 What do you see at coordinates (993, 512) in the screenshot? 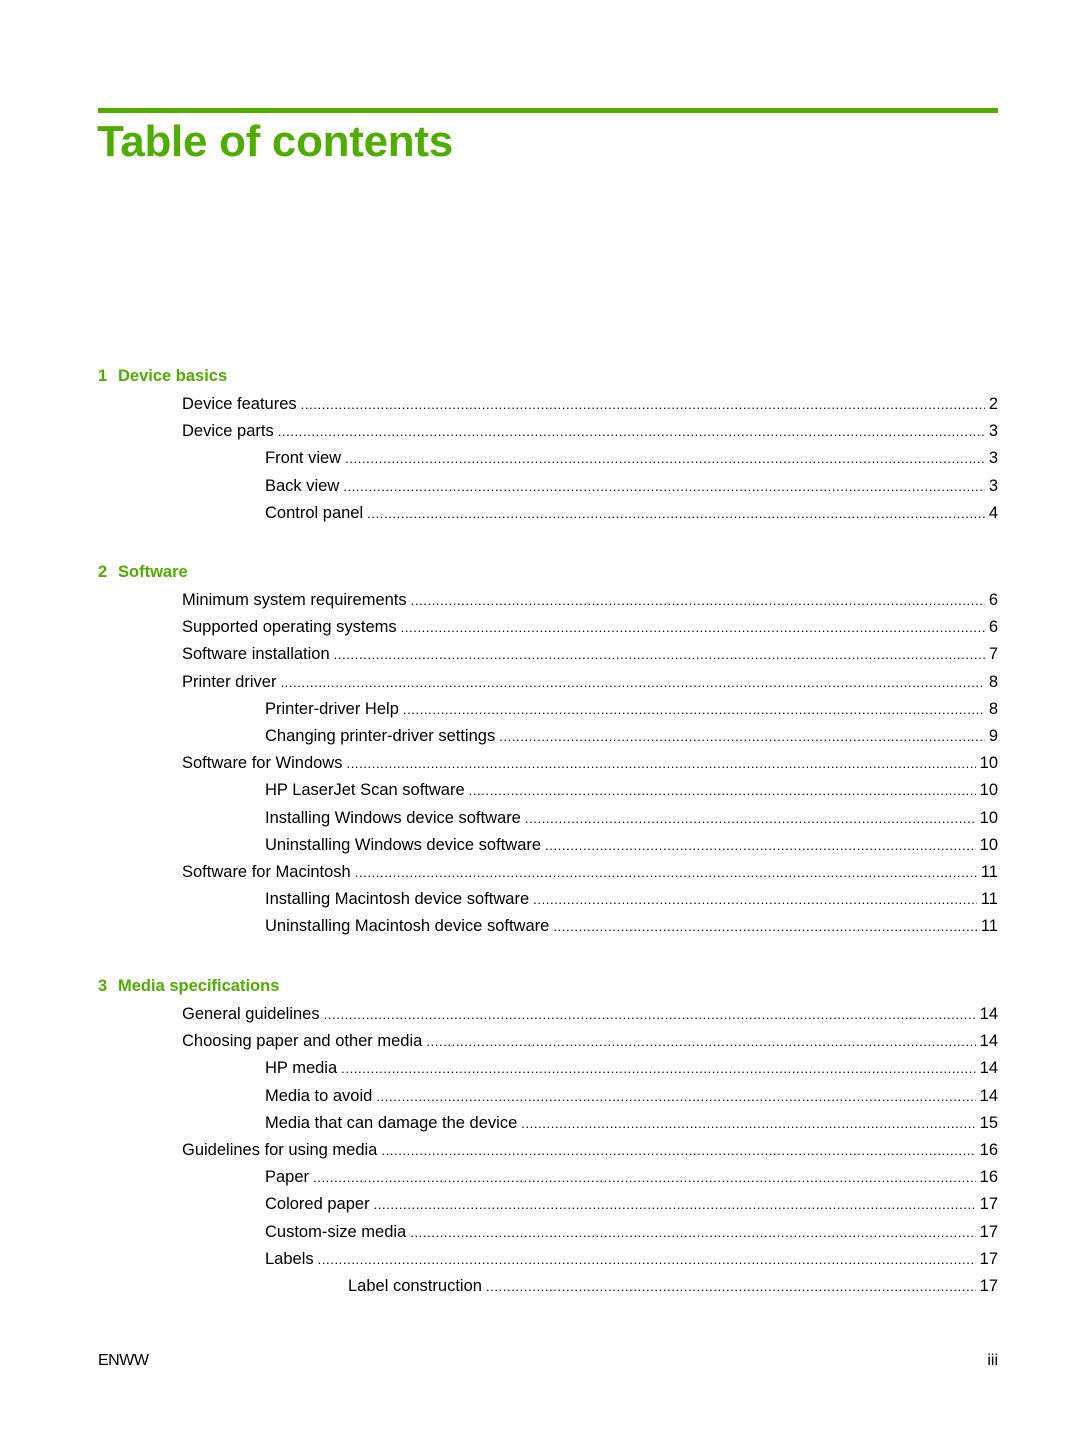
I see `entry-page-number: 4` at bounding box center [993, 512].